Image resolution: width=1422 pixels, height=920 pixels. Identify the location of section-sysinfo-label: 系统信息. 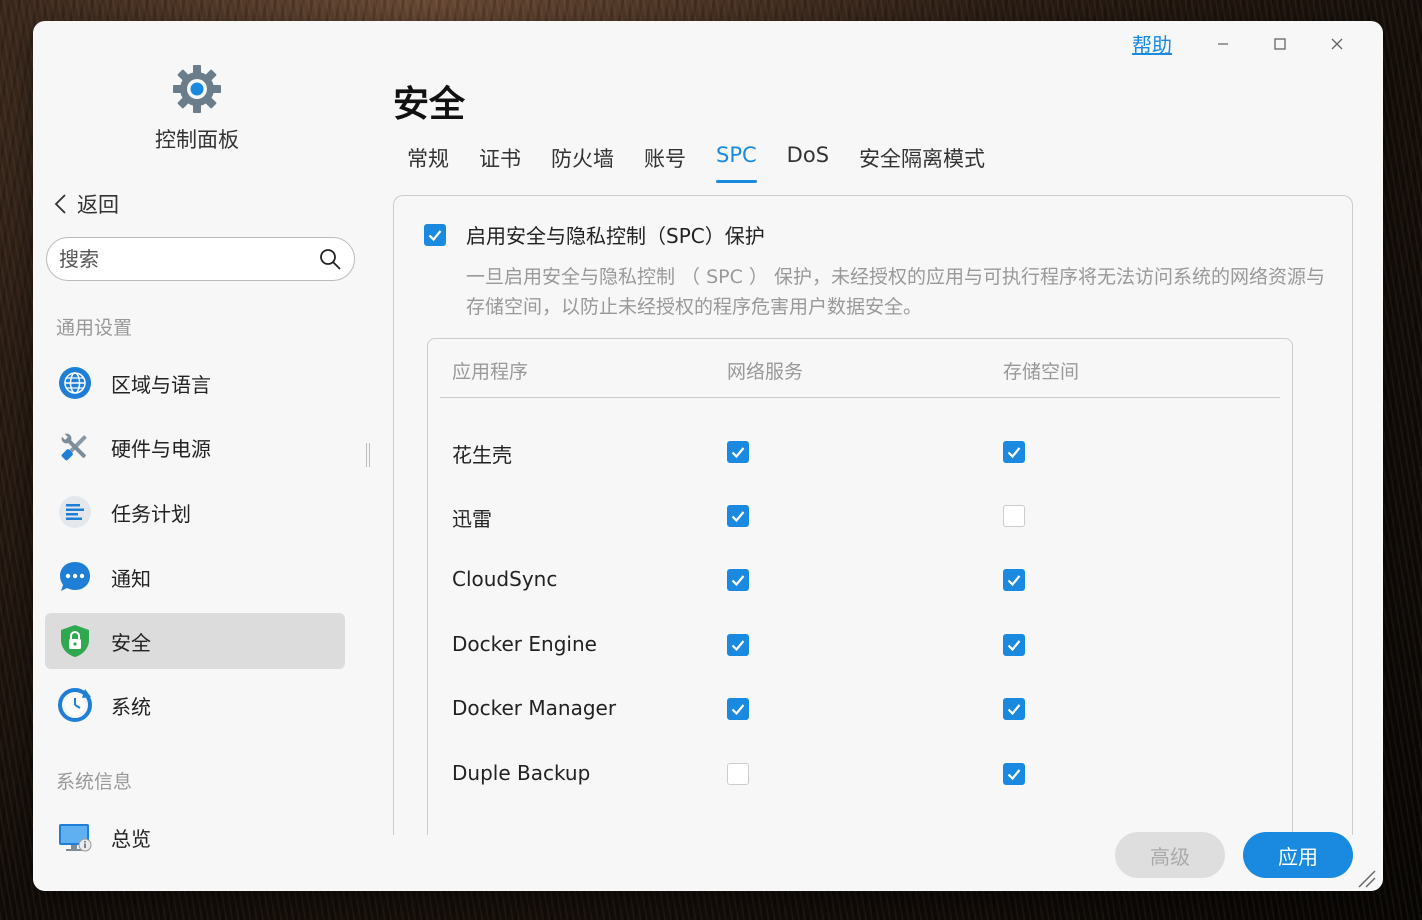
(94, 782).